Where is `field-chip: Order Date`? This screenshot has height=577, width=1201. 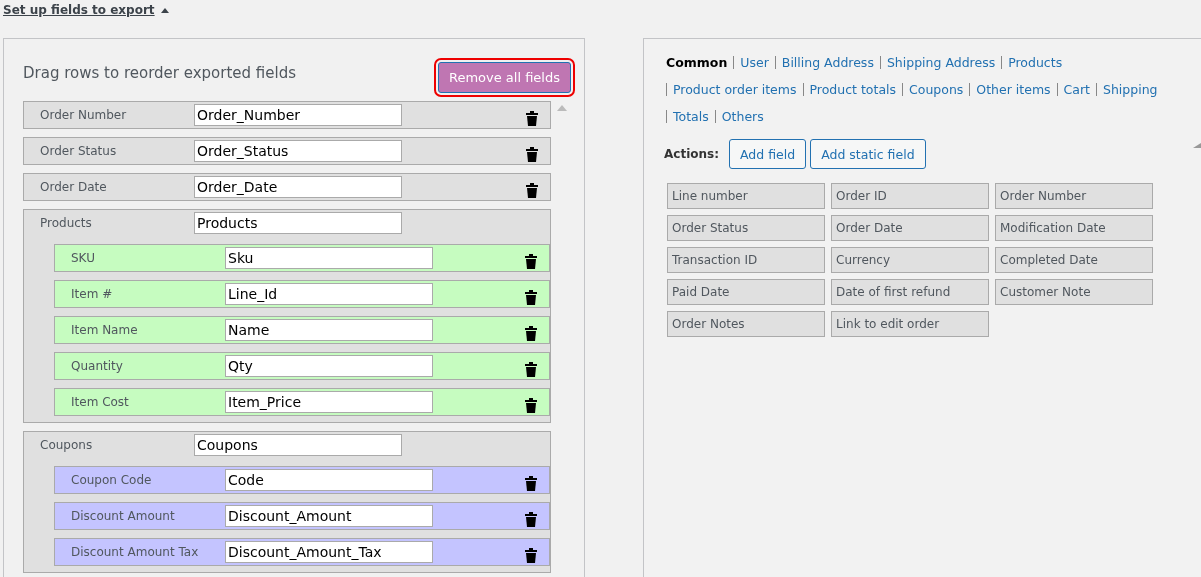
field-chip: Order Date is located at coordinates (910, 228).